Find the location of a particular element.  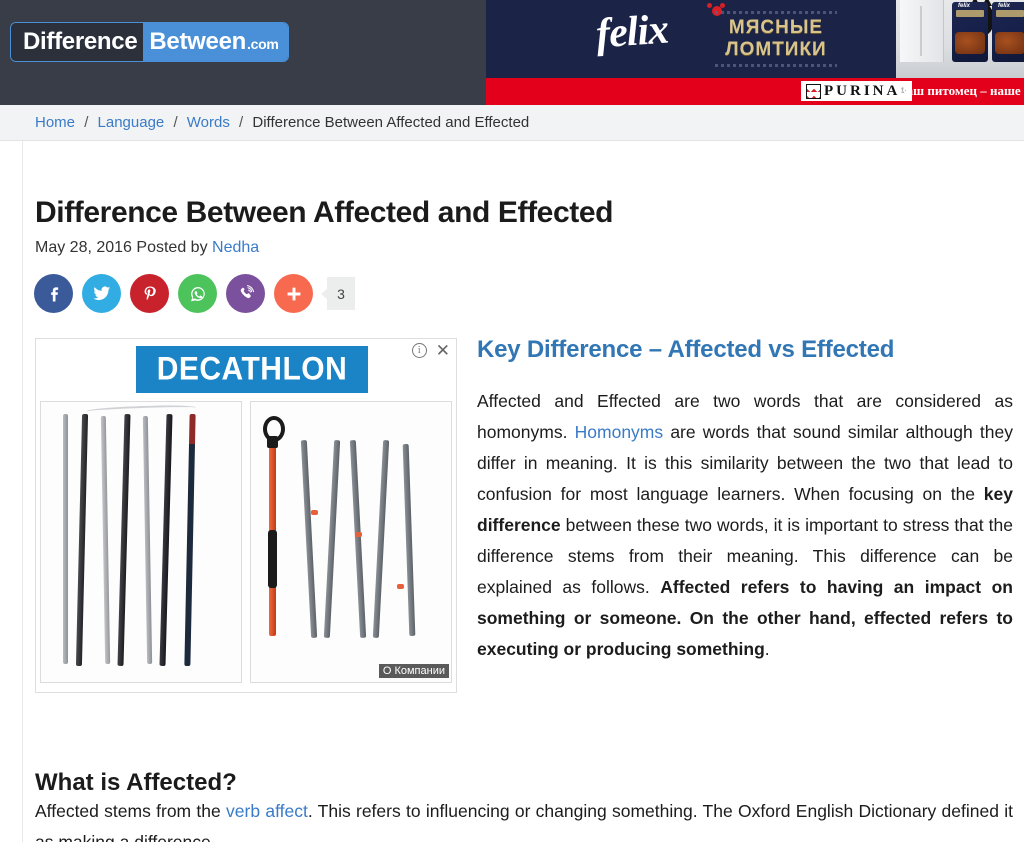

byline: May 28, 2016 Posted by Nedha is located at coordinates (147, 248).